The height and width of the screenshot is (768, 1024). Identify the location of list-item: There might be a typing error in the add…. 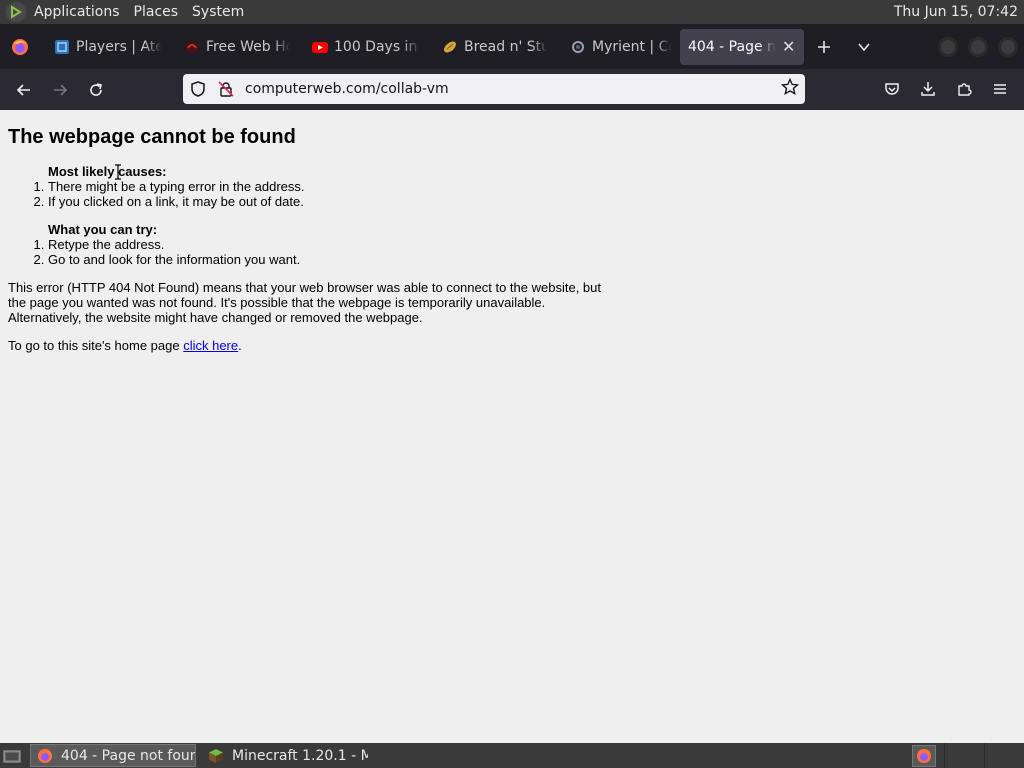
(536, 186).